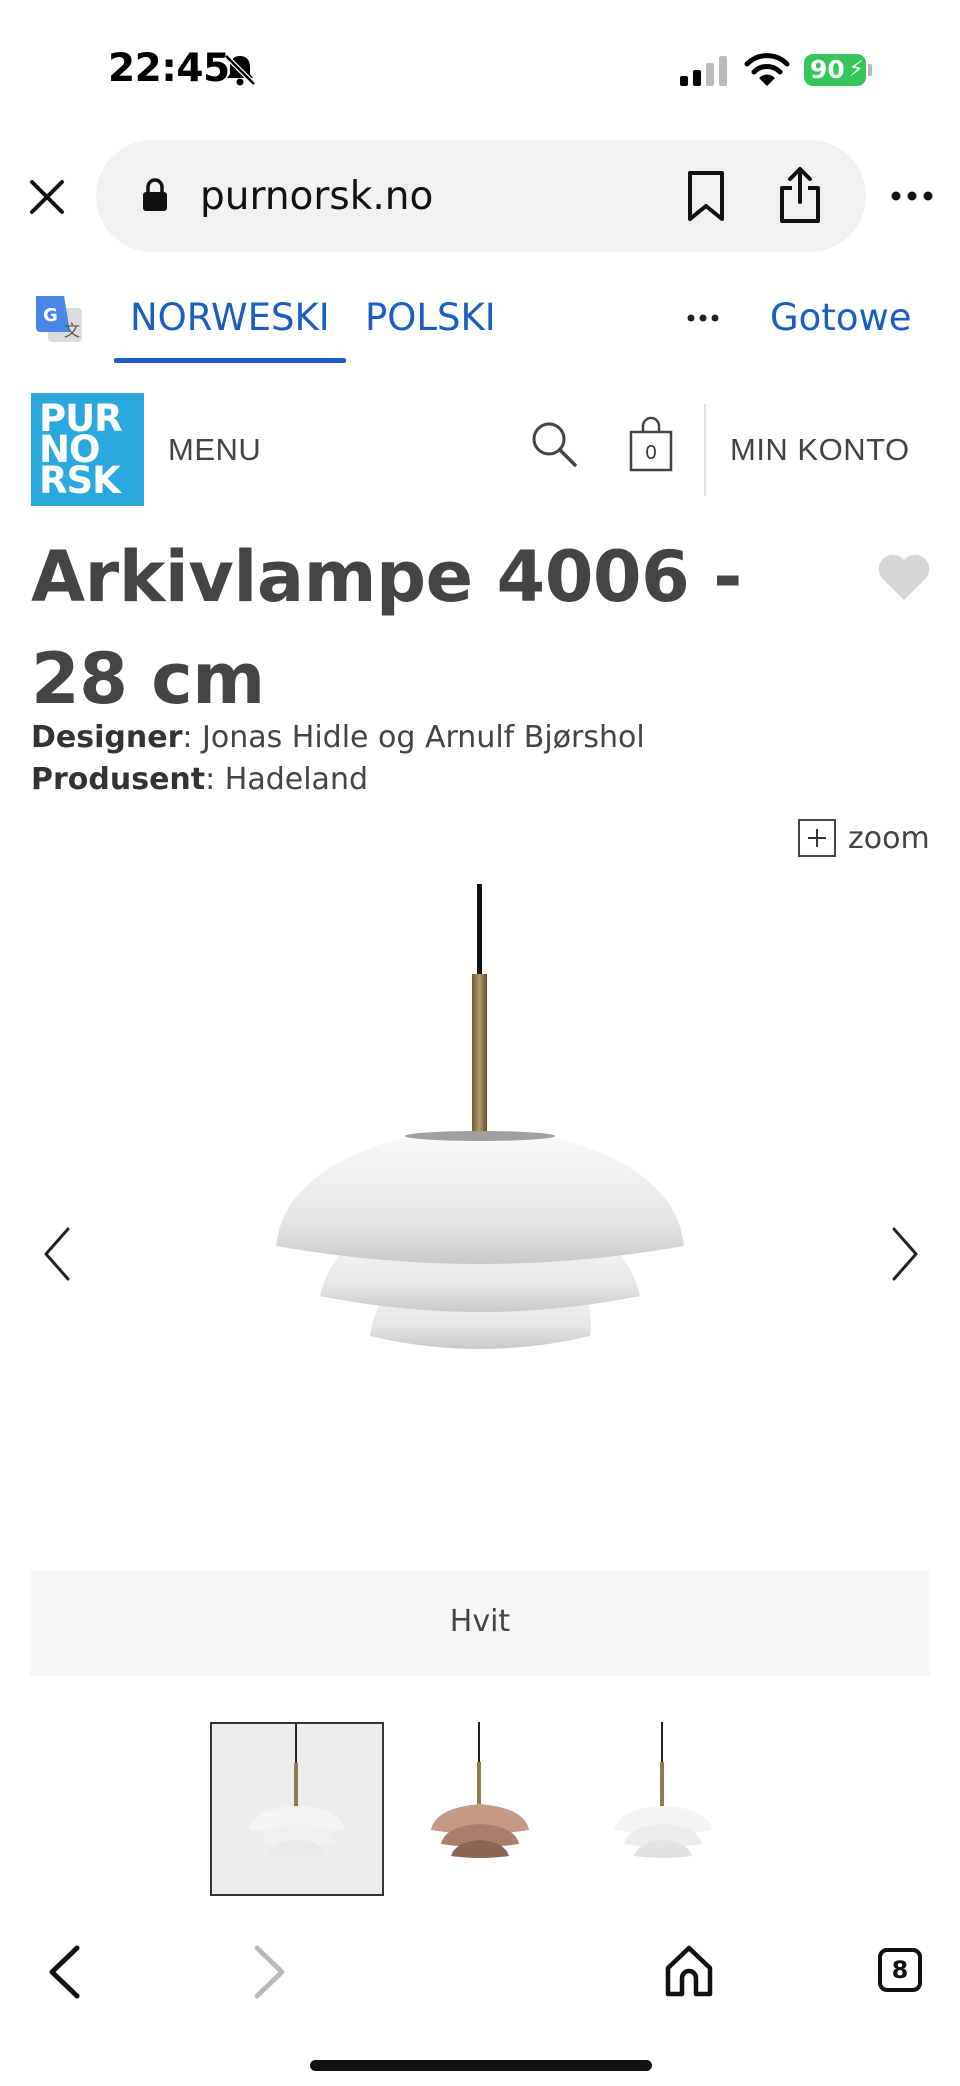  What do you see at coordinates (703, 318) in the screenshot?
I see `translate-more-icon` at bounding box center [703, 318].